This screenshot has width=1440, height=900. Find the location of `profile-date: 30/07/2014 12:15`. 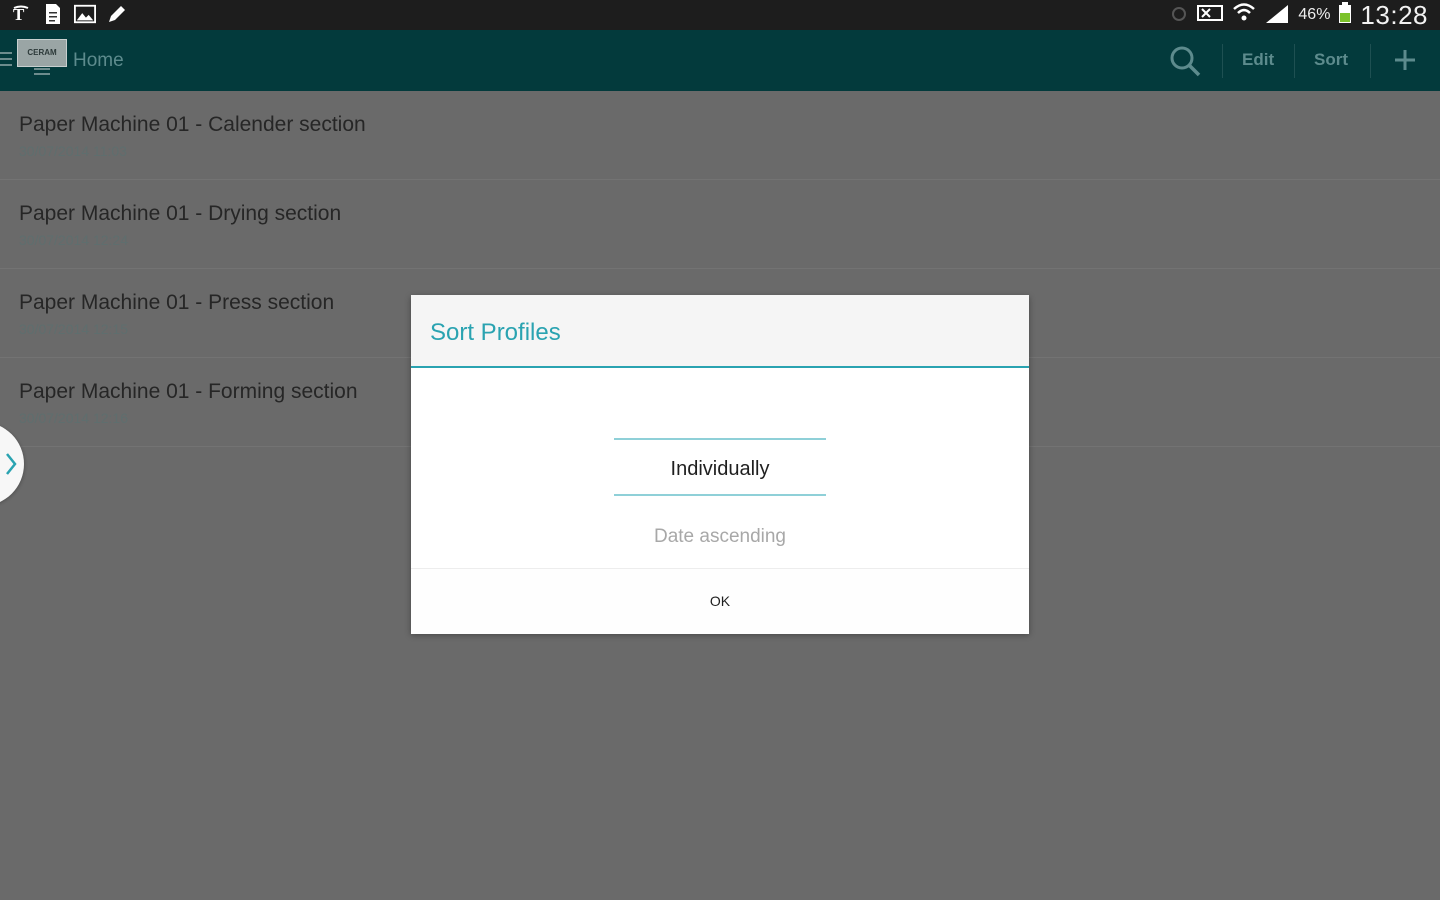

profile-date: 30/07/2014 12:15 is located at coordinates (73, 329).